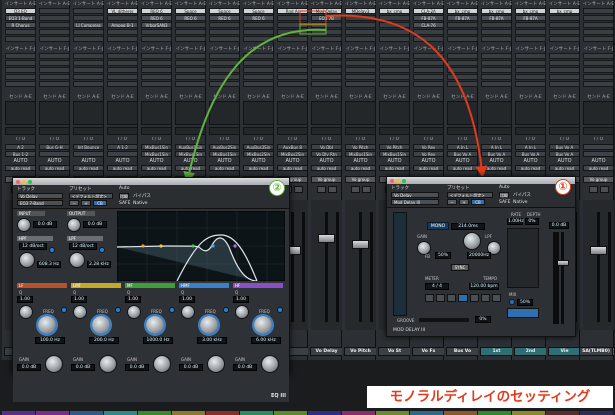  I want to click on track-name: 1st, so click(496, 351).